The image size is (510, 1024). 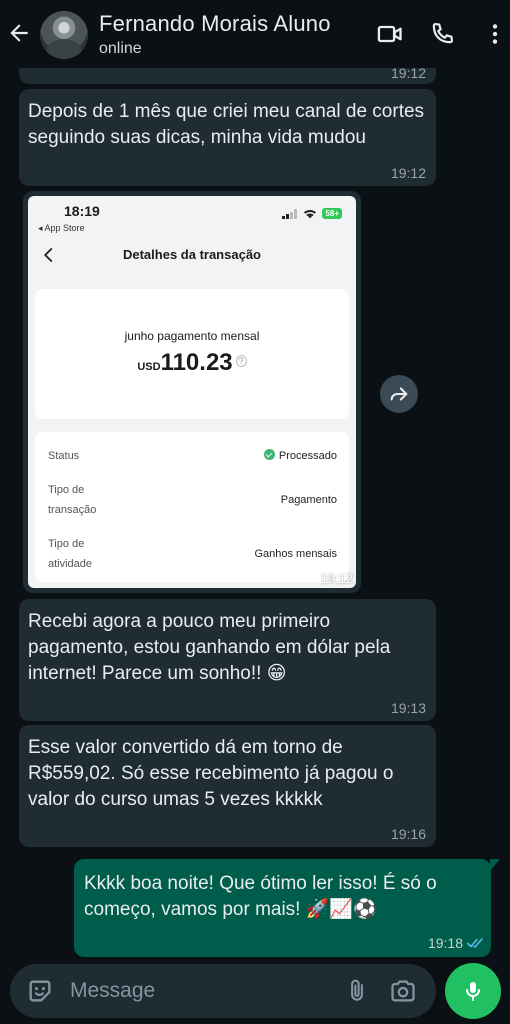 I want to click on detail-label: Status, so click(x=64, y=456).